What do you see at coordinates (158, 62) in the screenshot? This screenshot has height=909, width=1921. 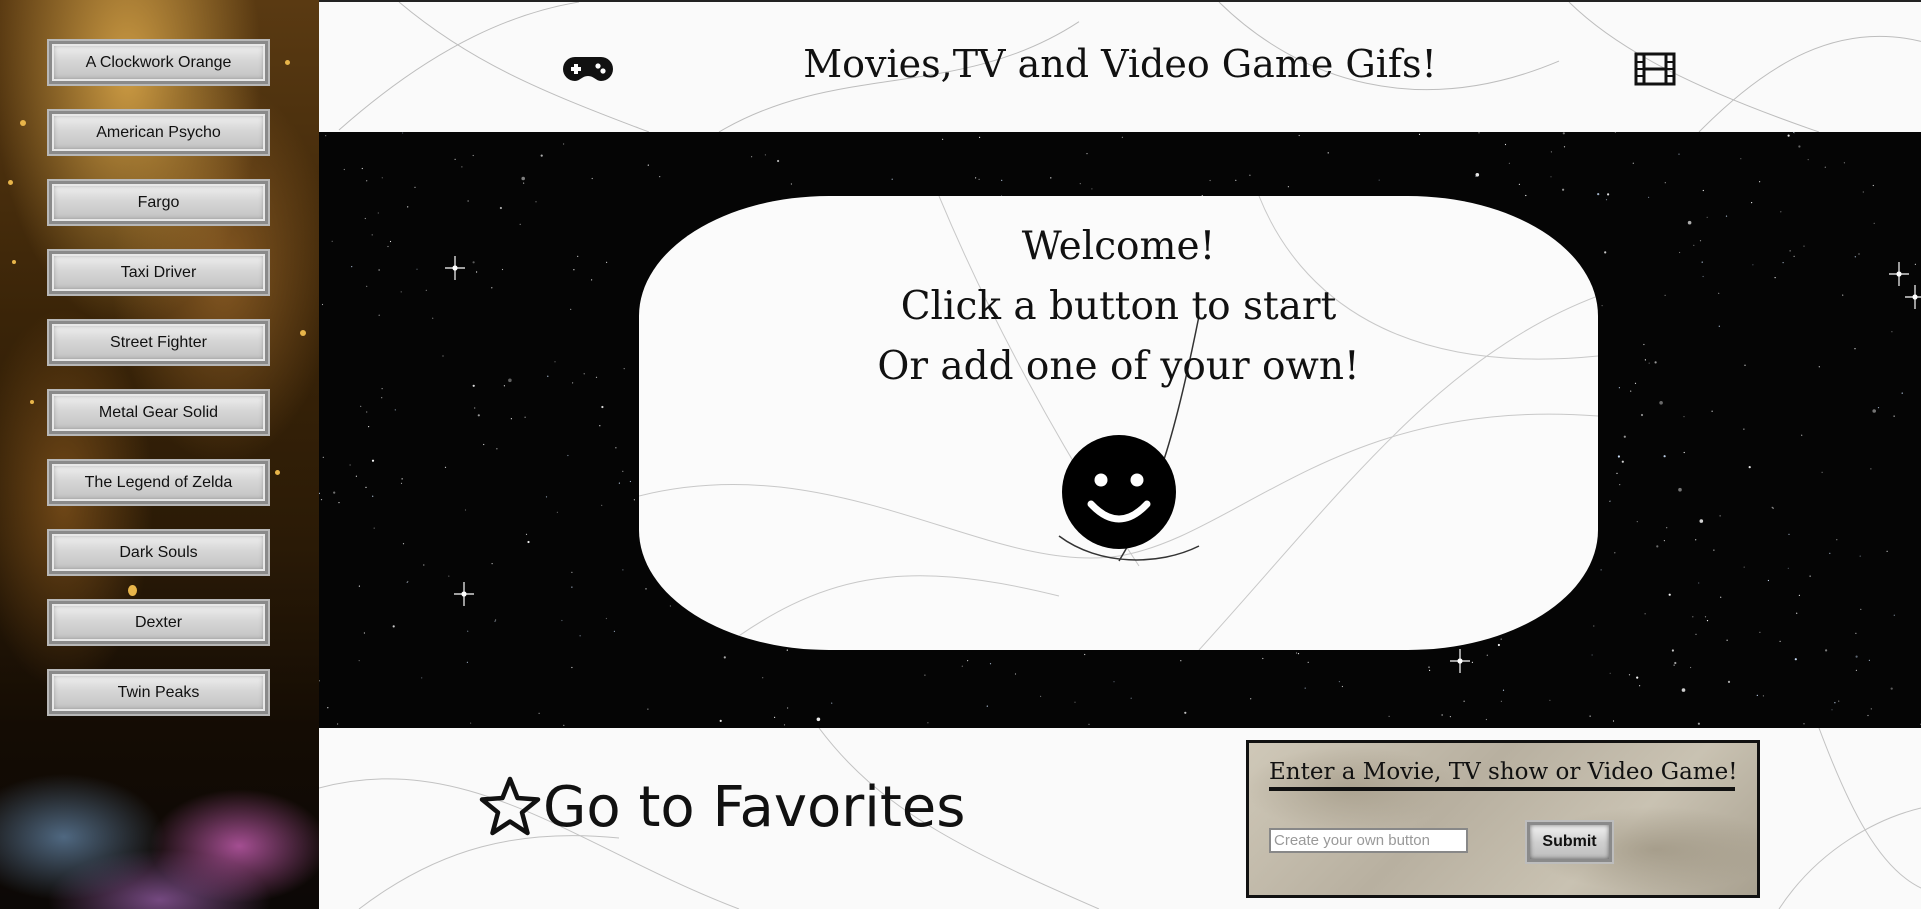 I see `sidebar-button-a-clockwork-orange: A Clockwork Orange` at bounding box center [158, 62].